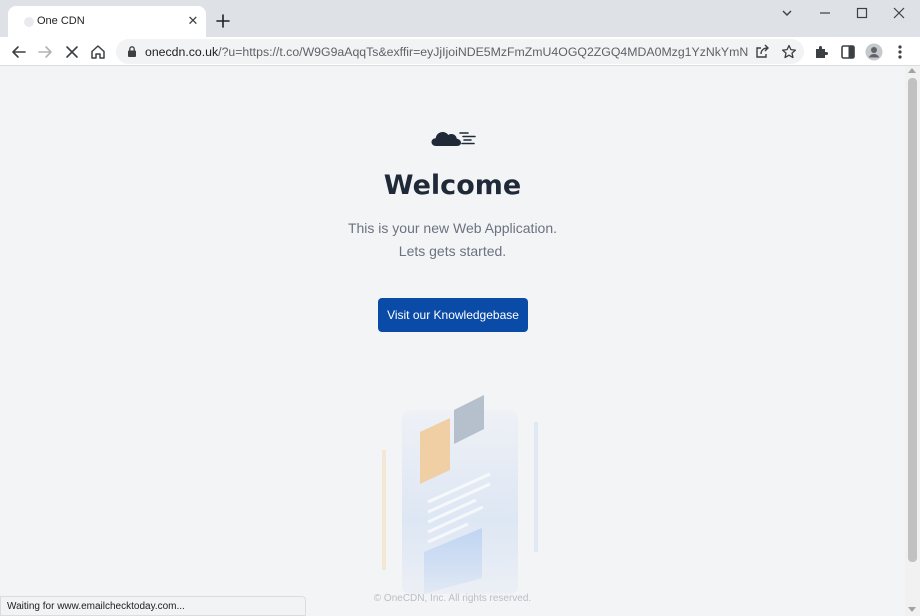 The image size is (920, 616). I want to click on onecdn-cloud-logo-icon, so click(453, 139).